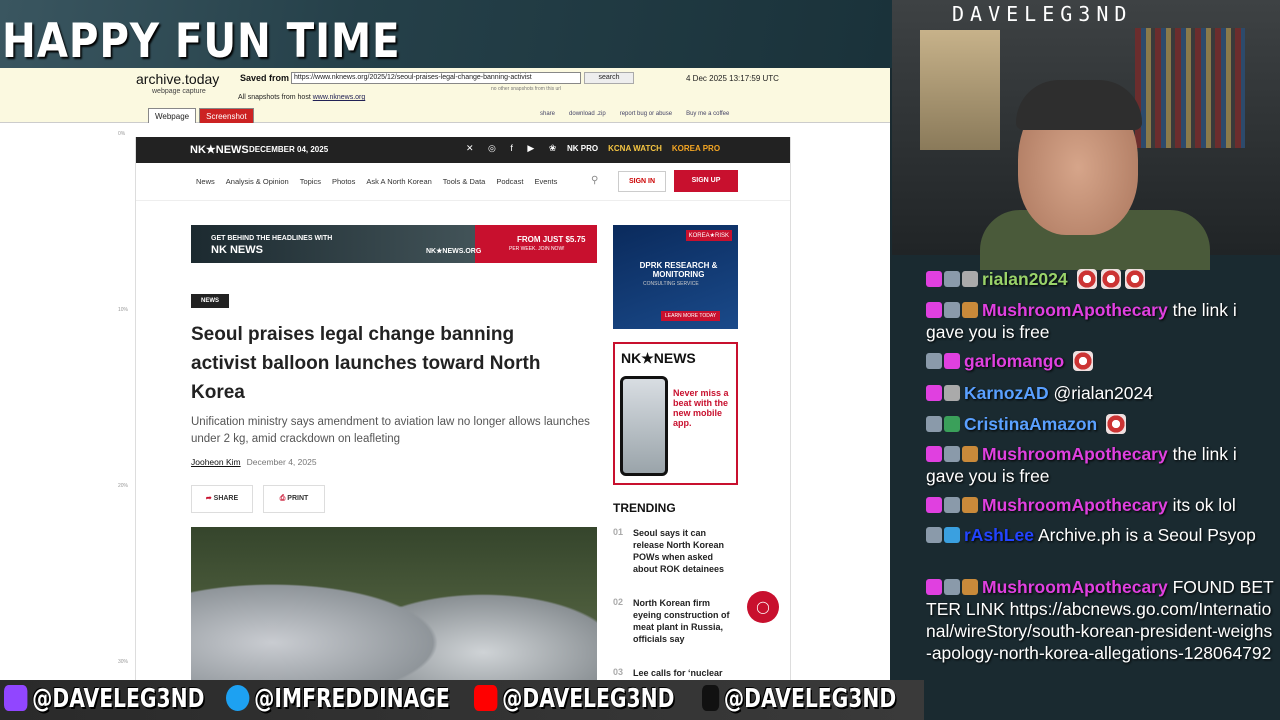 The width and height of the screenshot is (1280, 720). Describe the element at coordinates (763, 607) in the screenshot. I see `chat-bubble-icon: ◯` at that location.